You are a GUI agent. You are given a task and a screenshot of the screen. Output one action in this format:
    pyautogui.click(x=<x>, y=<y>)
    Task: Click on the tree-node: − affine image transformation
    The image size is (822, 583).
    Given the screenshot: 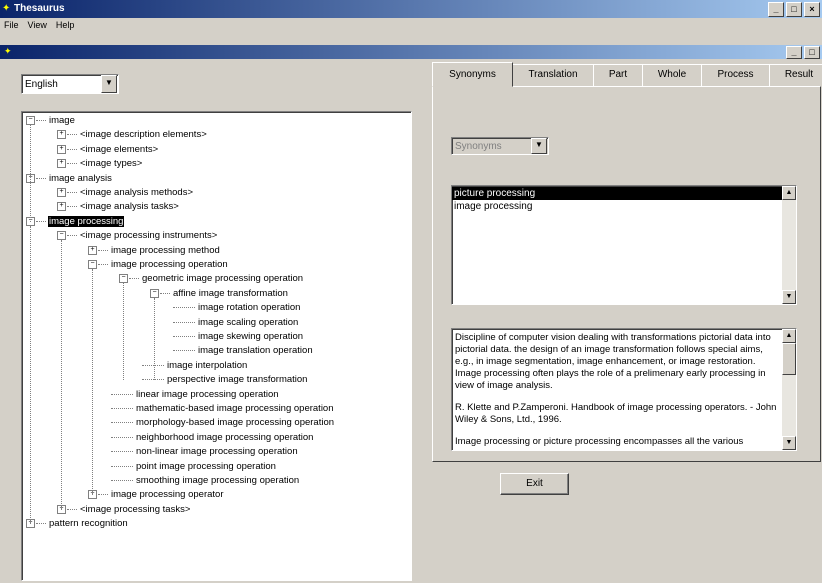 What is the action you would take?
    pyautogui.click(x=219, y=294)
    